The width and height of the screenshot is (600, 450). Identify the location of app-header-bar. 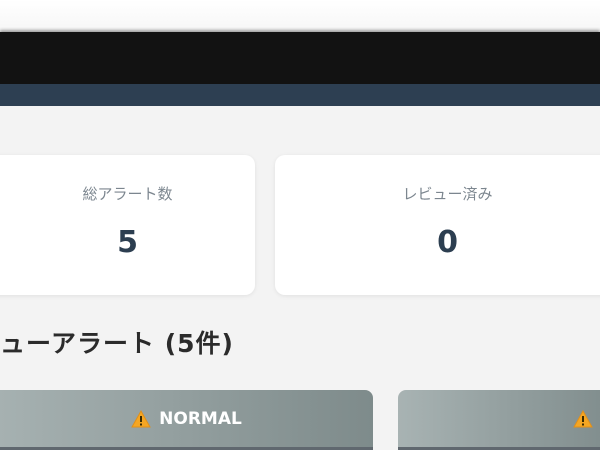
(300, 58).